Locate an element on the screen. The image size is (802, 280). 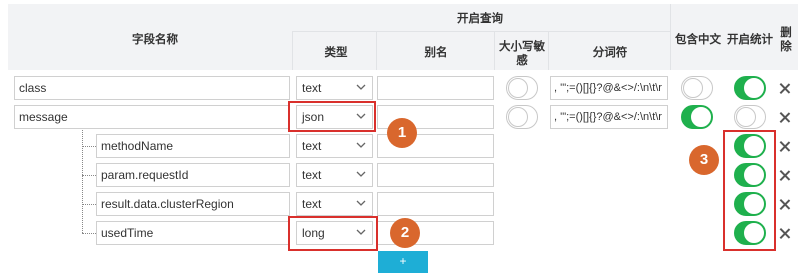
header-case-sensitive-line1: 大小写敏 is located at coordinates (522, 47).